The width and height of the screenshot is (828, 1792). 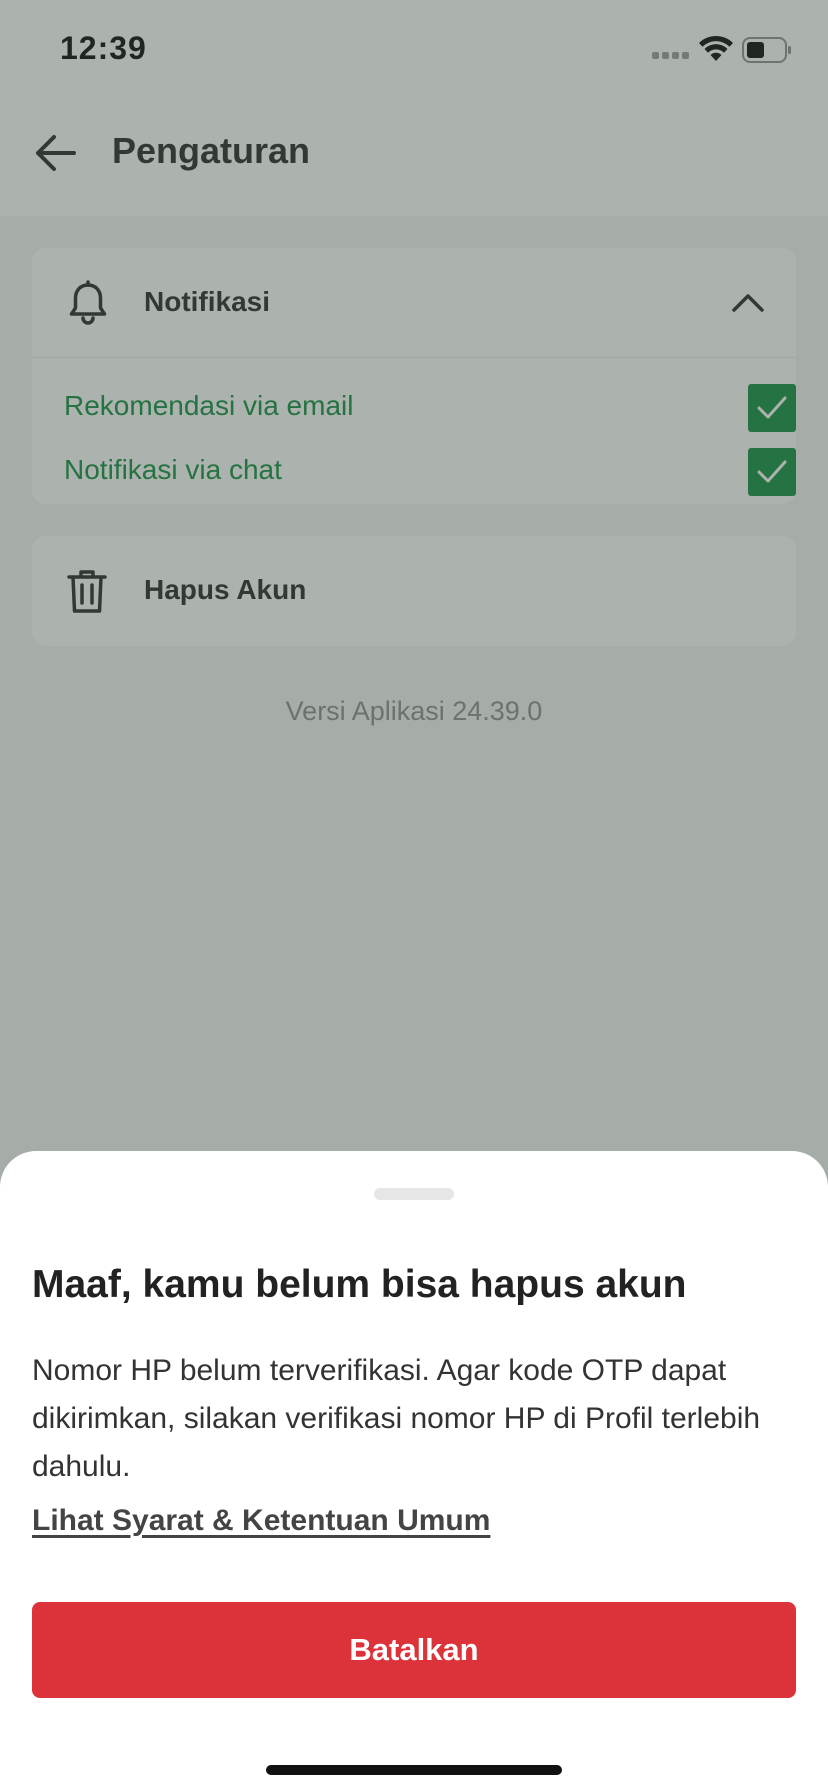 What do you see at coordinates (261, 1521) in the screenshot?
I see `terms-link: Lihat Syarat & Ketentuan Umum` at bounding box center [261, 1521].